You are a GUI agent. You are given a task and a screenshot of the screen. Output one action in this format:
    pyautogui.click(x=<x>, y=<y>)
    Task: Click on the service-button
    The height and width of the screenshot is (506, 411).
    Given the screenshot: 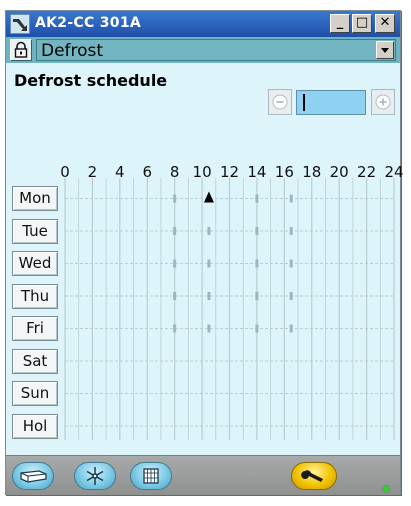 What is the action you would take?
    pyautogui.click(x=314, y=476)
    